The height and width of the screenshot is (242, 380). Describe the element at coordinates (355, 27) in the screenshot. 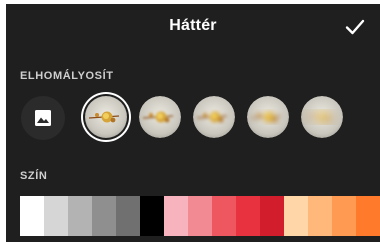

I see `checkmark-icon` at that location.